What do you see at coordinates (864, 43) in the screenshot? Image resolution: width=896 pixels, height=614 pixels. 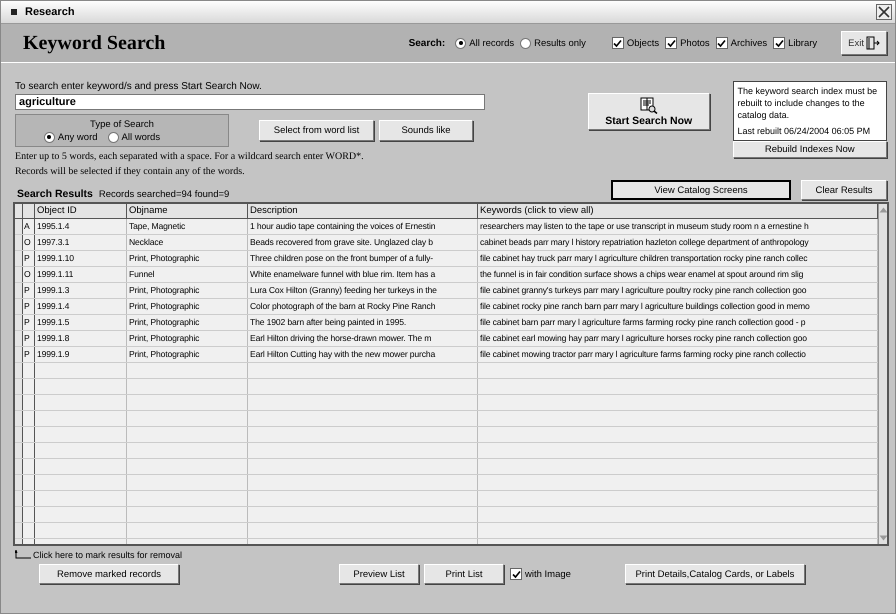 I see `exit-button: Exit` at bounding box center [864, 43].